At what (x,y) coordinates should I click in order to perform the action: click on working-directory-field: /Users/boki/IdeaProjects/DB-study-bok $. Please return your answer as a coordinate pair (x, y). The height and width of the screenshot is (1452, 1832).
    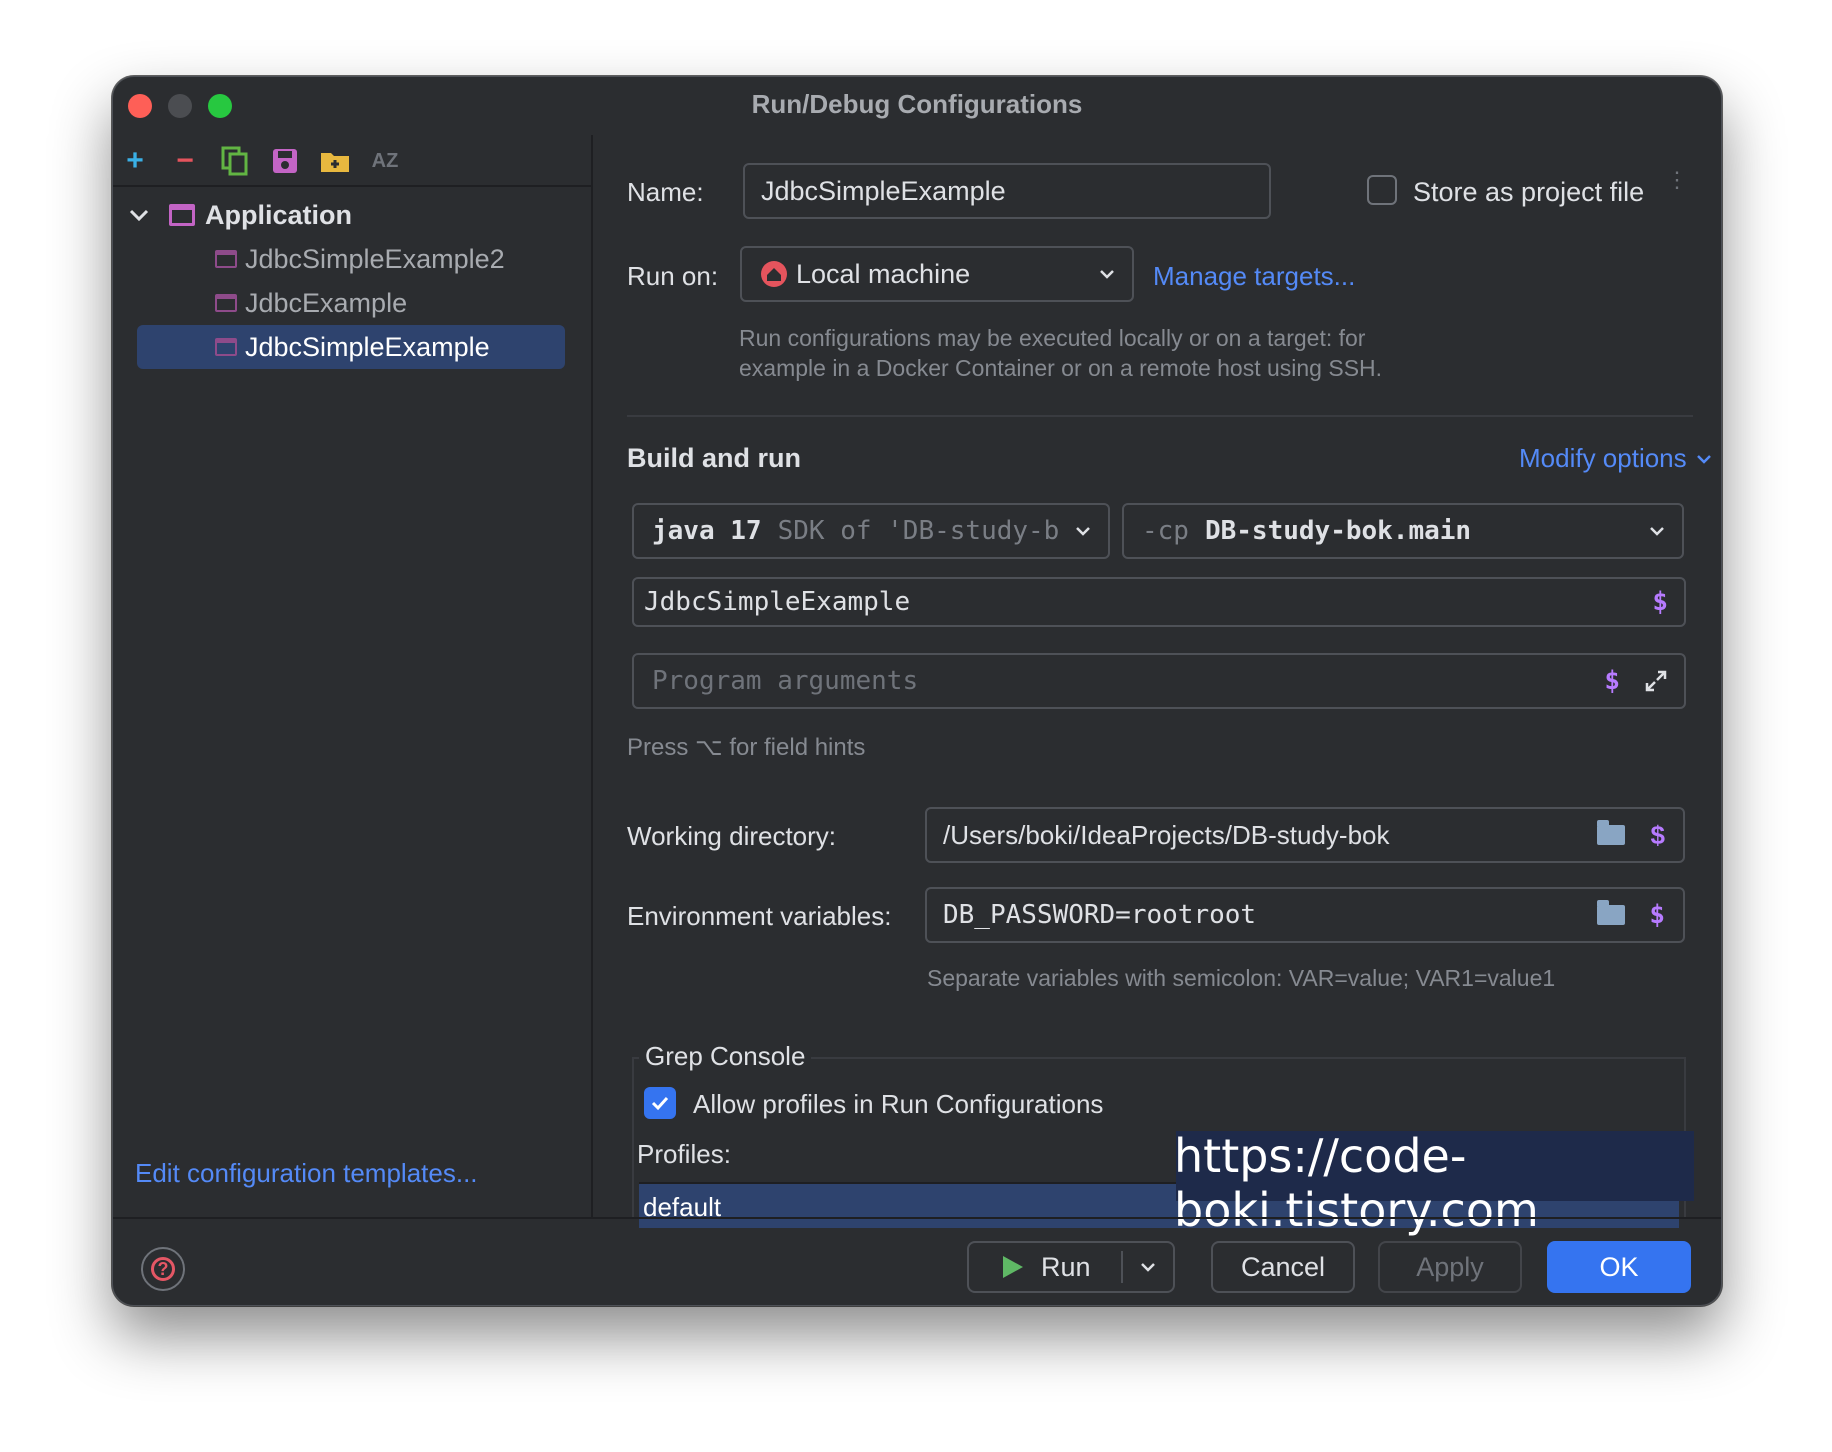
    Looking at the image, I should click on (1305, 835).